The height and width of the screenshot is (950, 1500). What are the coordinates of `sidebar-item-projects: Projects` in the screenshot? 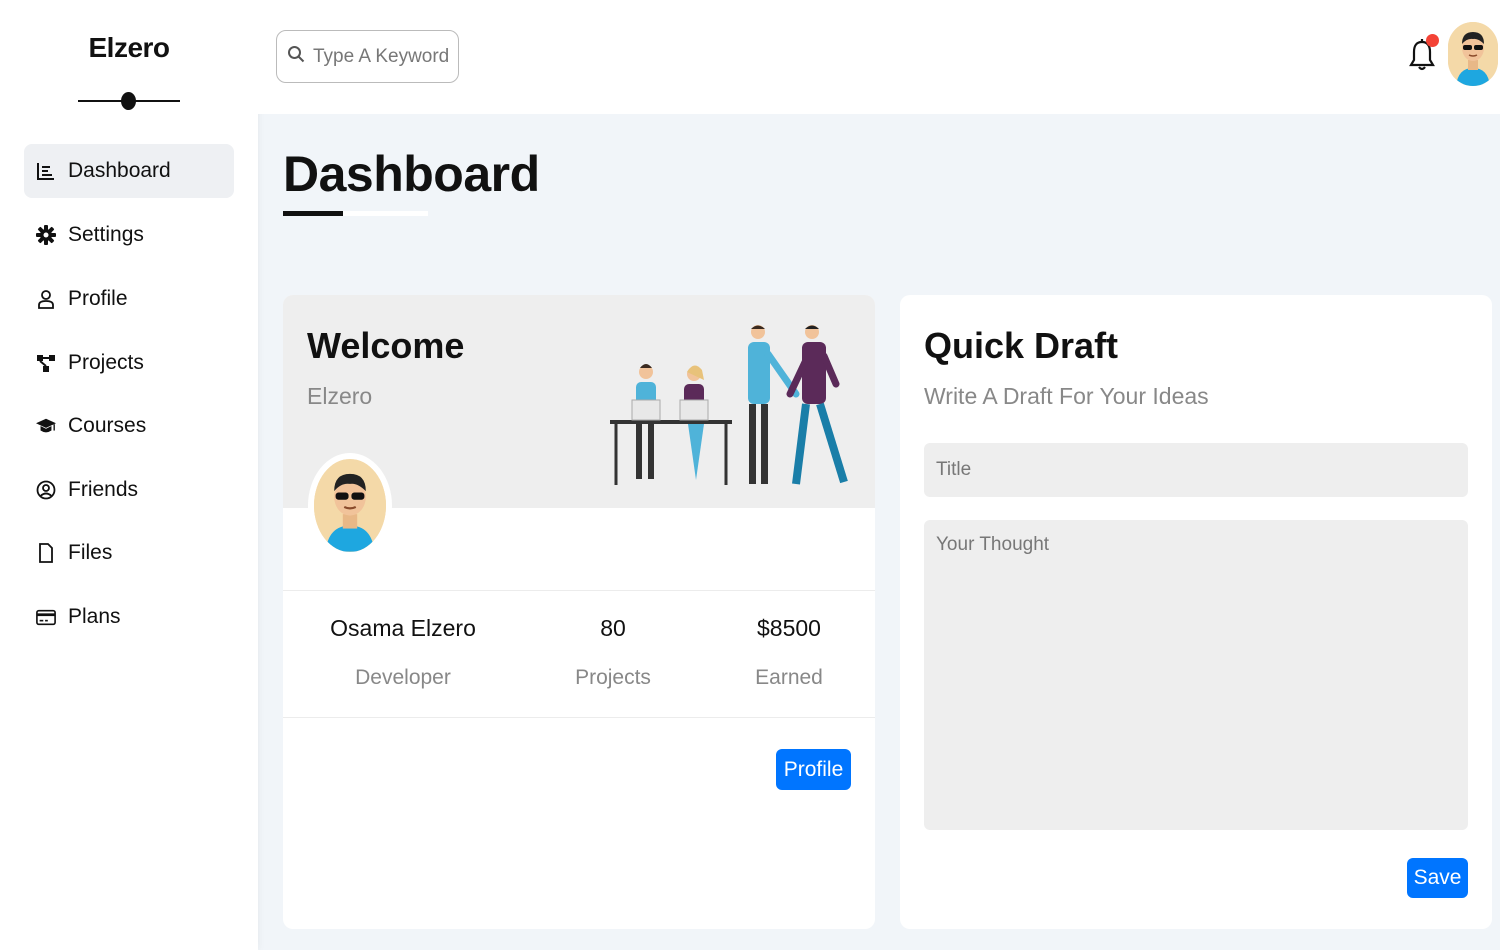 It's located at (129, 363).